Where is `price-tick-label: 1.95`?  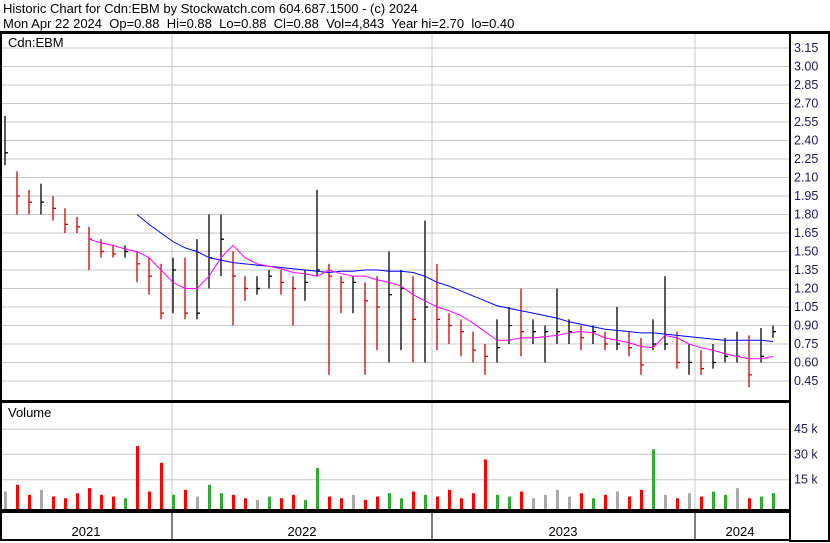 price-tick-label: 1.95 is located at coordinates (806, 196).